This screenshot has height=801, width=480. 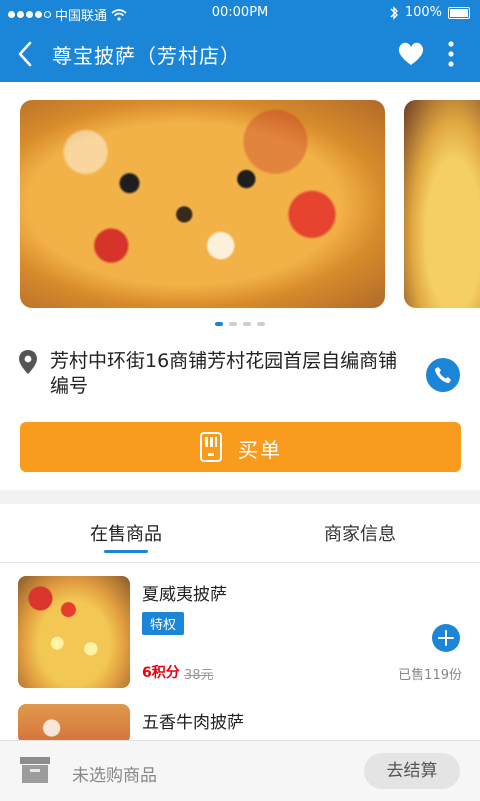 I want to click on battery-icon, so click(x=459, y=12).